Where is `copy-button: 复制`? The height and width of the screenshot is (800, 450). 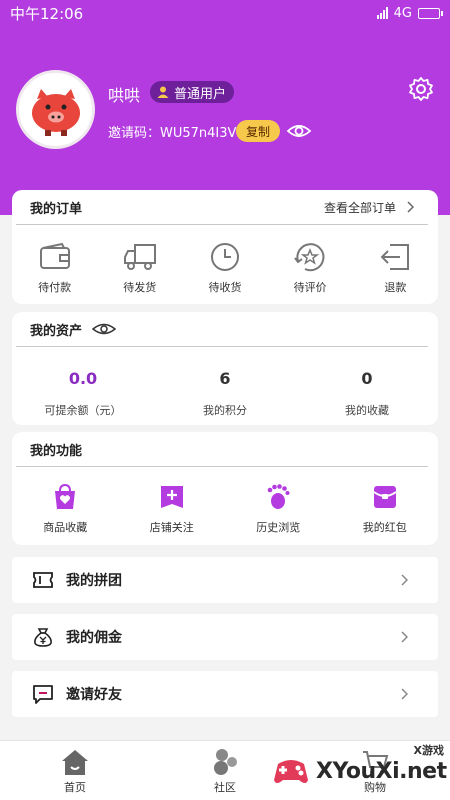
copy-button: 复制 is located at coordinates (258, 131).